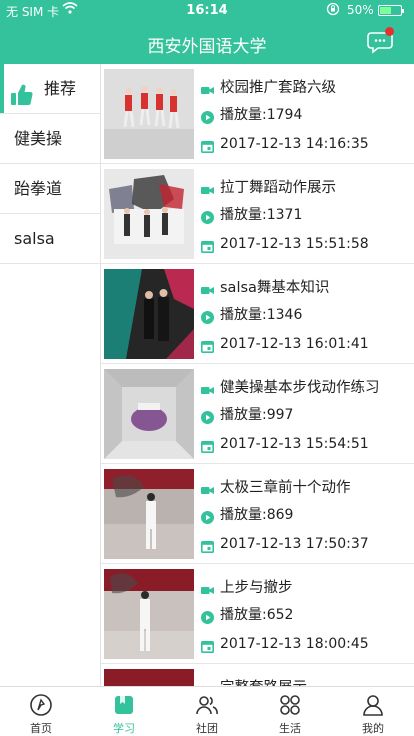  Describe the element at coordinates (294, 644) in the screenshot. I see `upload-date: 2017-12-13 18:00:45` at that location.